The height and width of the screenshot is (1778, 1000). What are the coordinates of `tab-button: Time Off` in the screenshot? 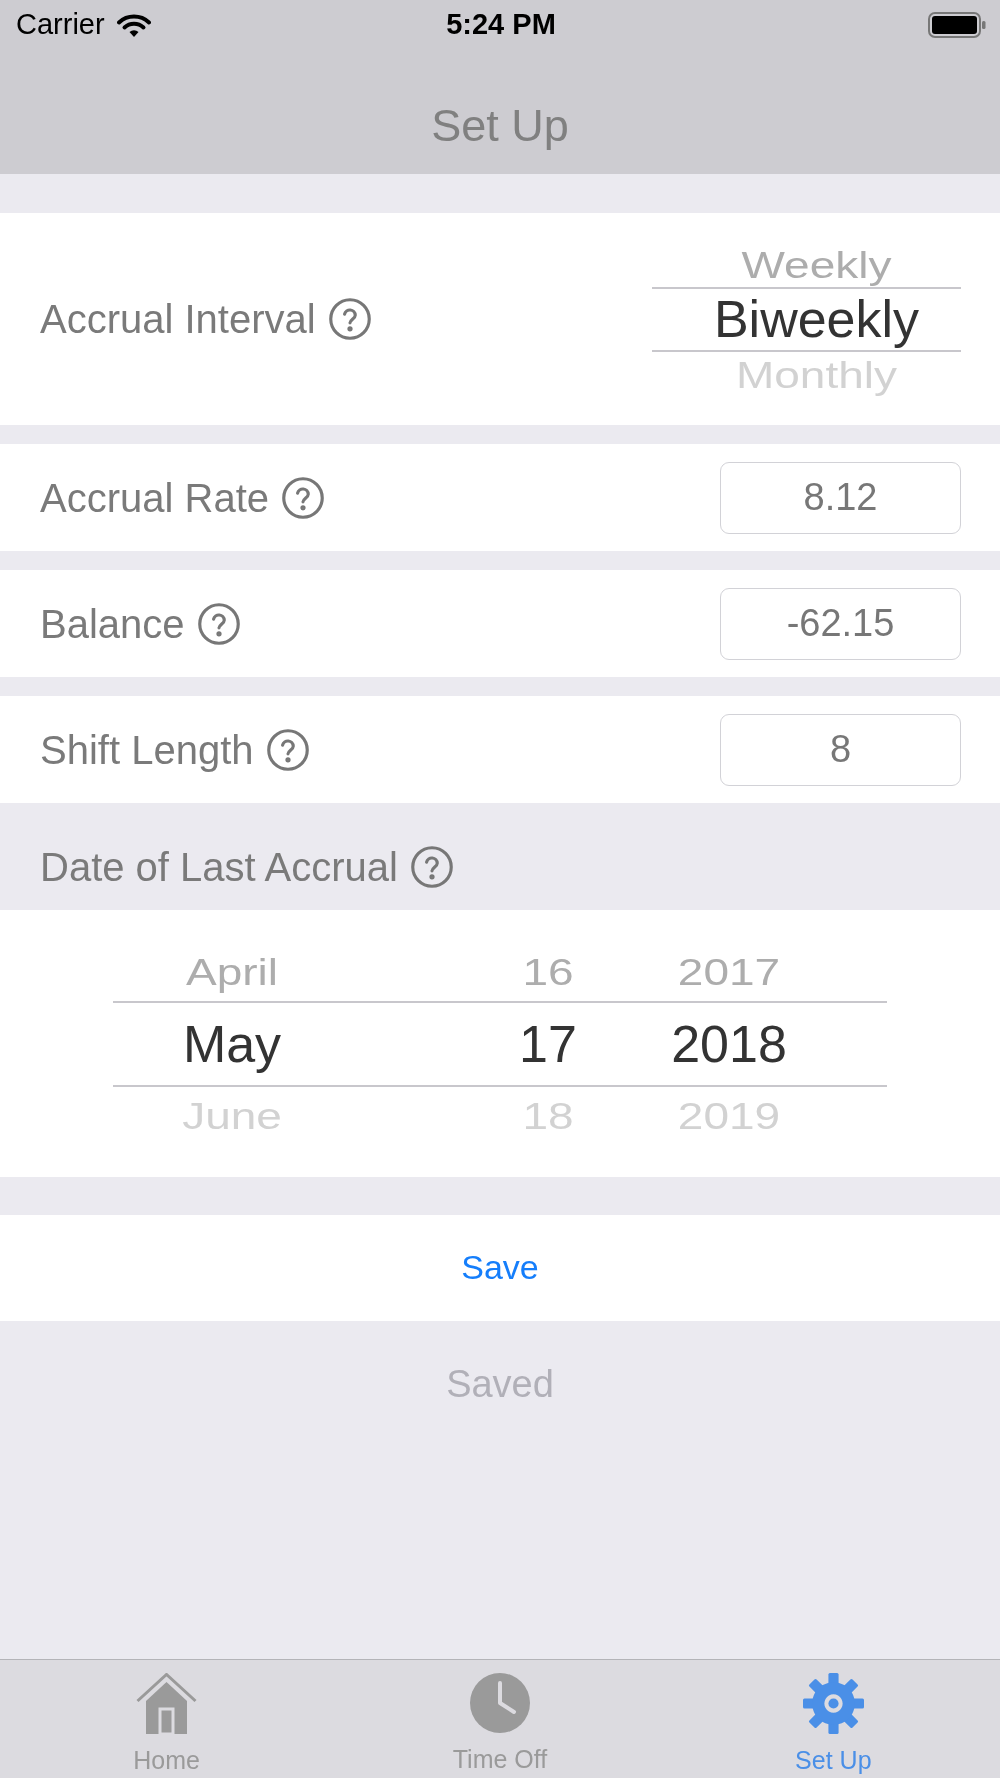 It's located at (500, 1719).